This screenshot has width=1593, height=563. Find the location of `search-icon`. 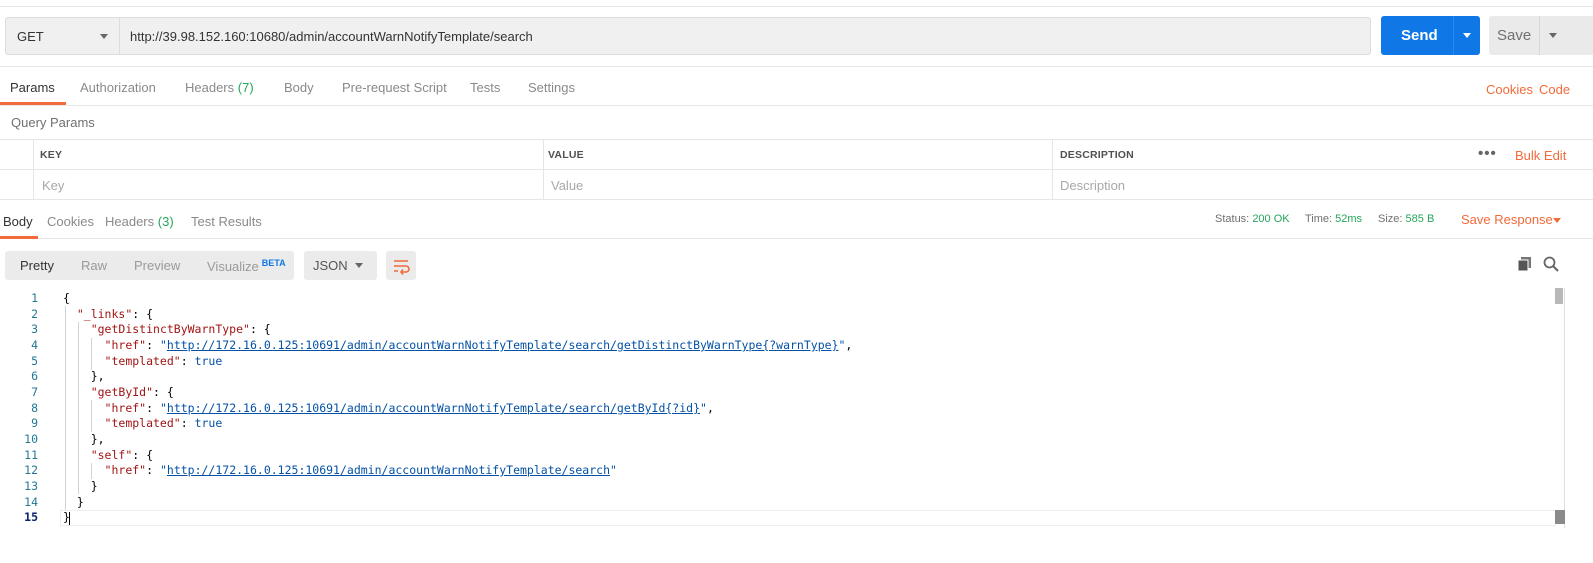

search-icon is located at coordinates (1551, 264).